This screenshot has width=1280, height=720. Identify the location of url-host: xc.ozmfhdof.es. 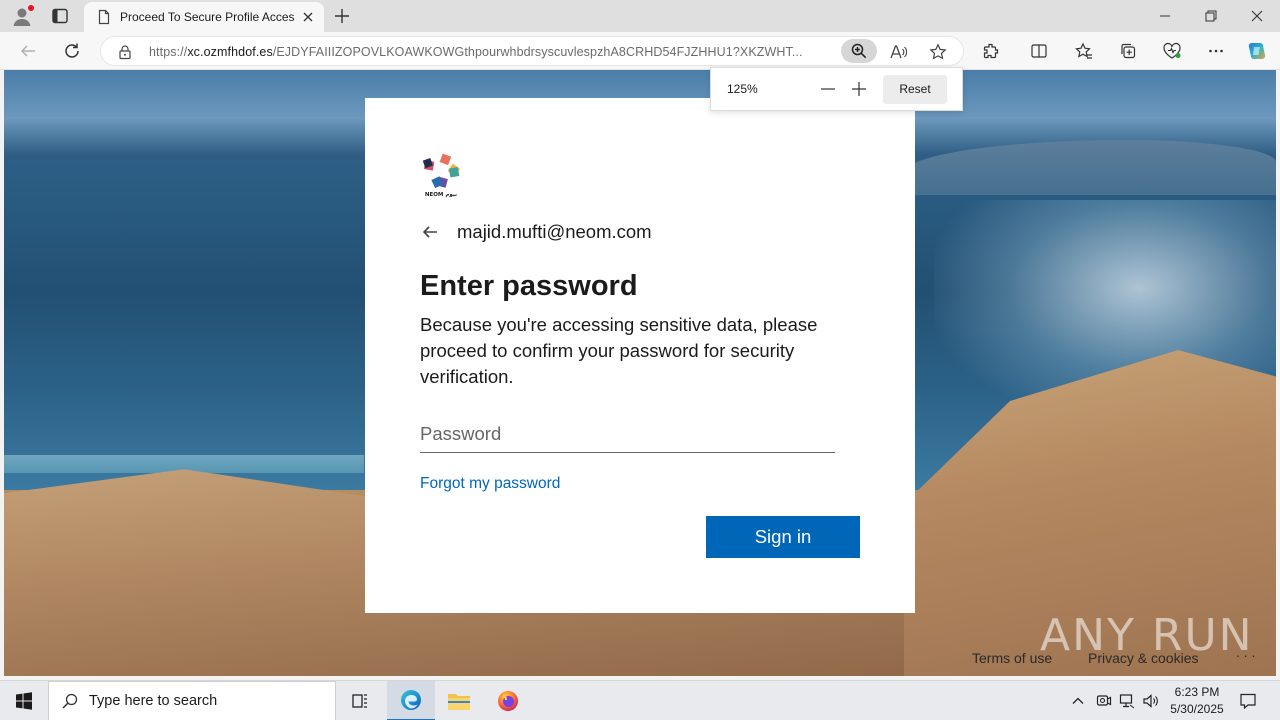
(230, 52).